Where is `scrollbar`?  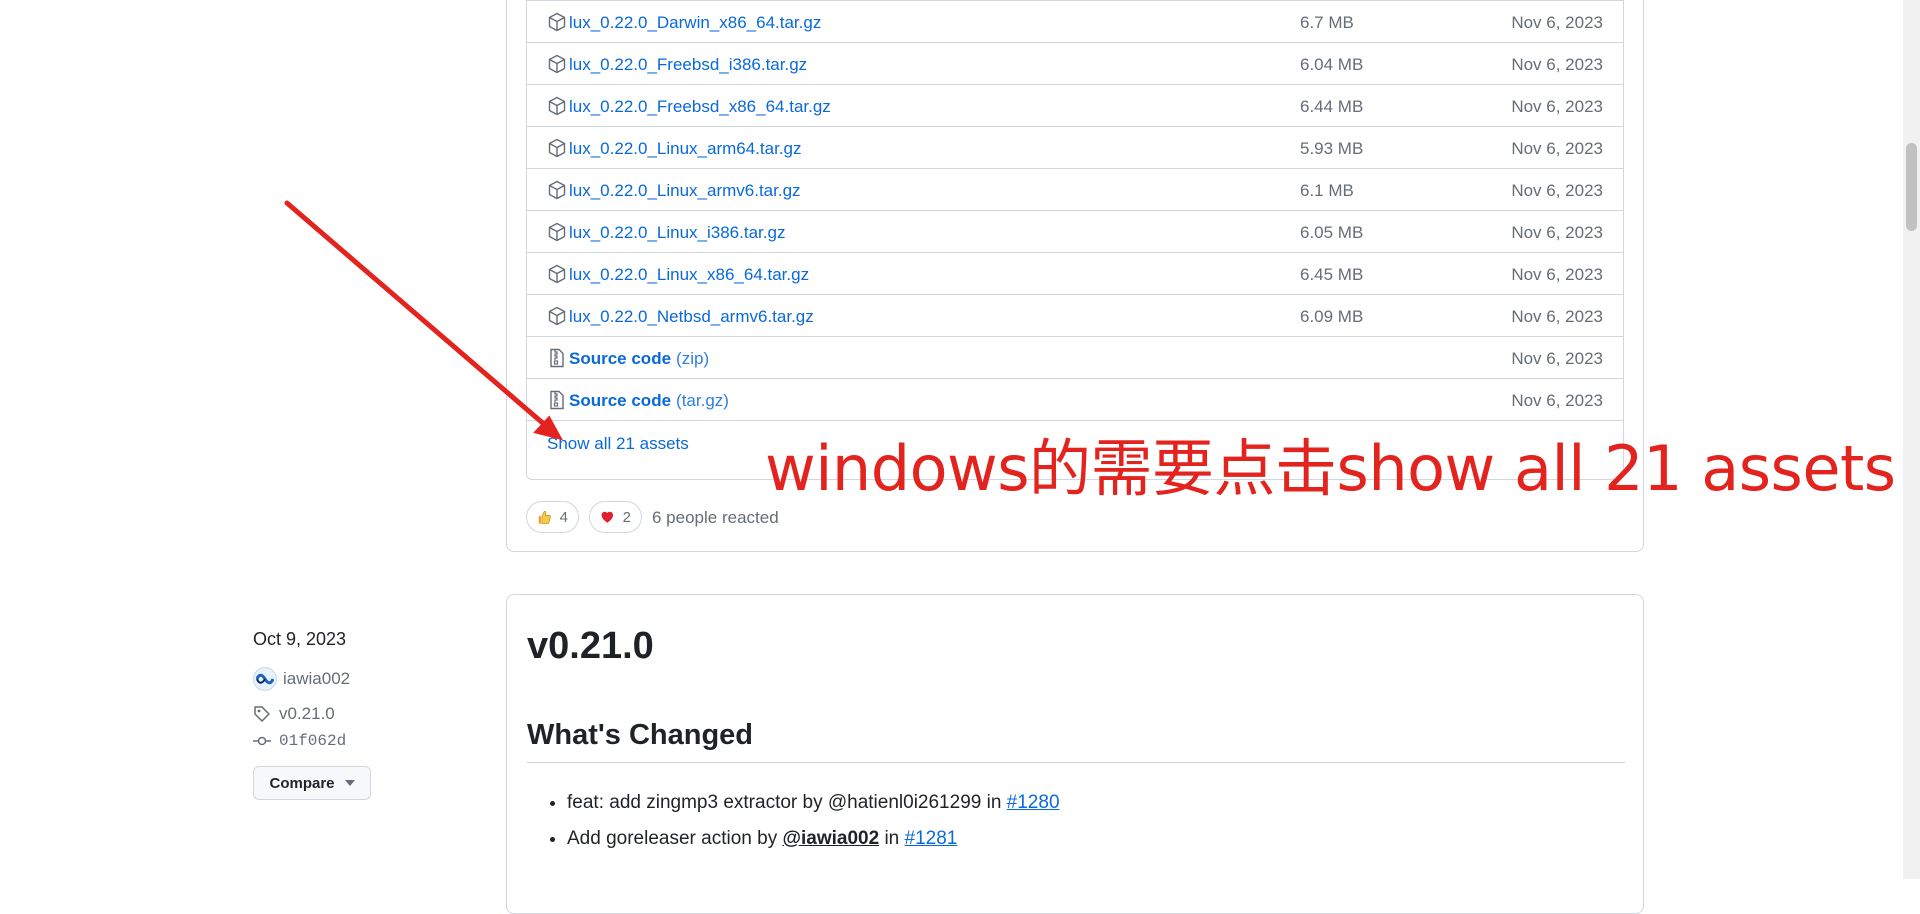 scrollbar is located at coordinates (1911, 439).